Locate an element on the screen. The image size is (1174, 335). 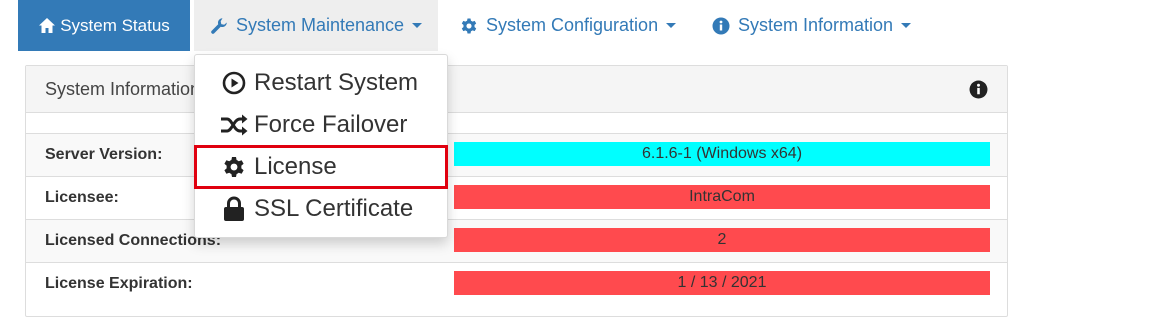
tab-label: System Status is located at coordinates (115, 25).